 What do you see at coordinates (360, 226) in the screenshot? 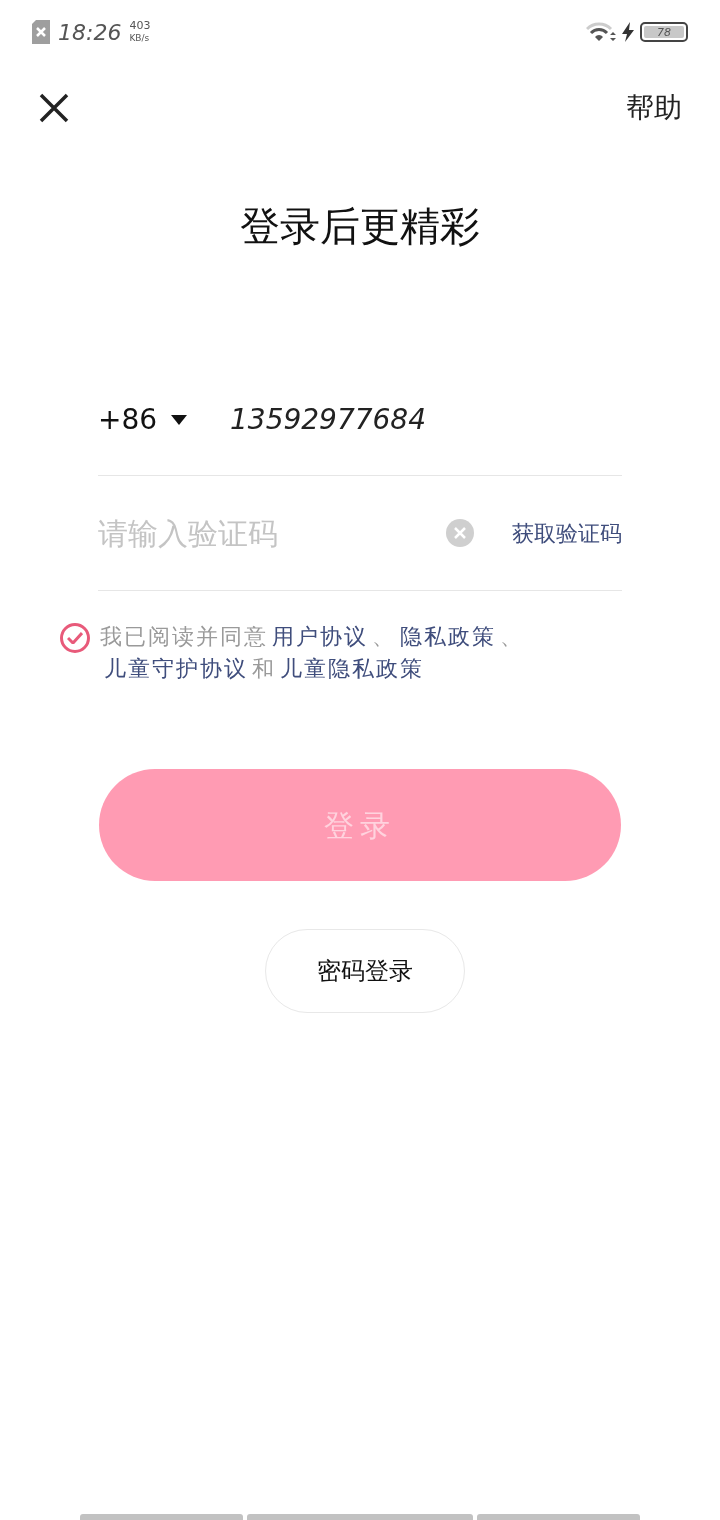
I see `page-title: 登录后更精彩` at bounding box center [360, 226].